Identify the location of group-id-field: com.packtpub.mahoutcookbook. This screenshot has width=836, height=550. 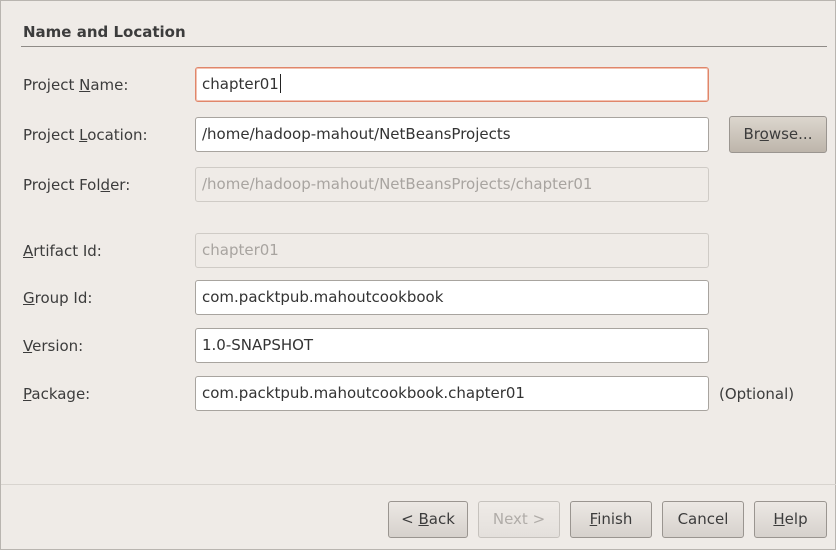
(452, 297).